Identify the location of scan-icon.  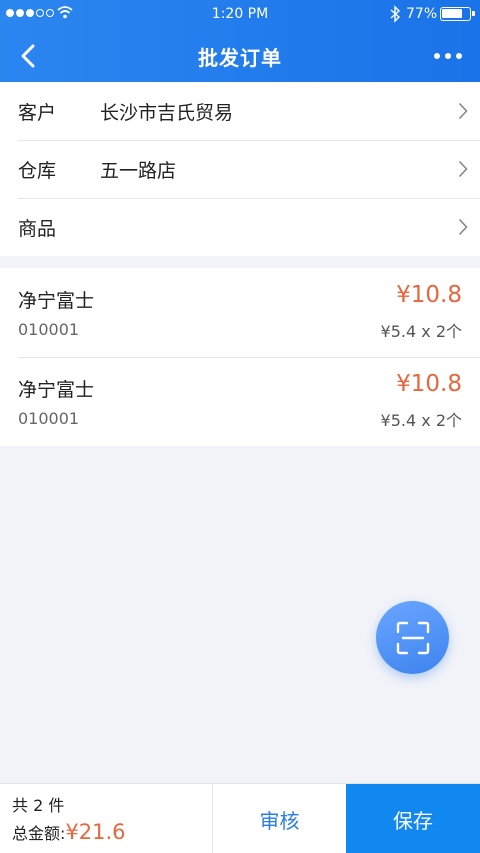
(412, 637).